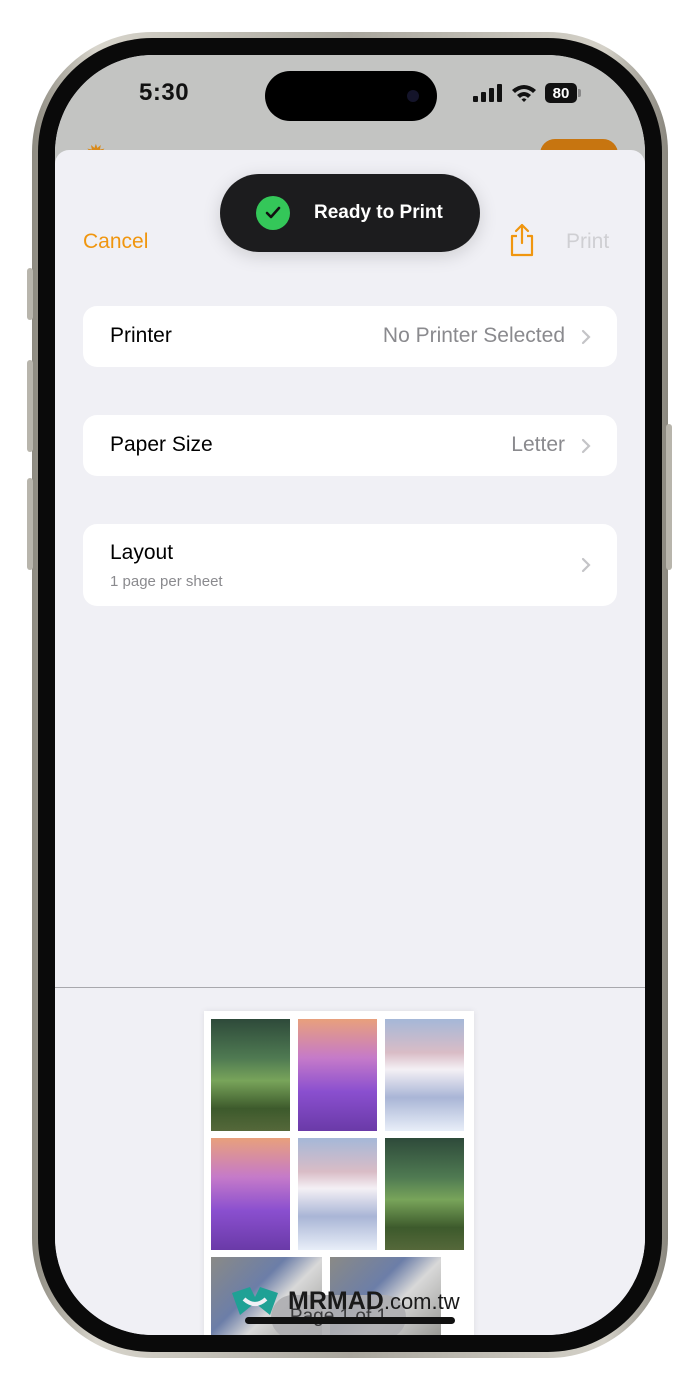 This screenshot has height=1390, width=700. What do you see at coordinates (350, 336) in the screenshot?
I see `printer-option: Printer No Printer Selected` at bounding box center [350, 336].